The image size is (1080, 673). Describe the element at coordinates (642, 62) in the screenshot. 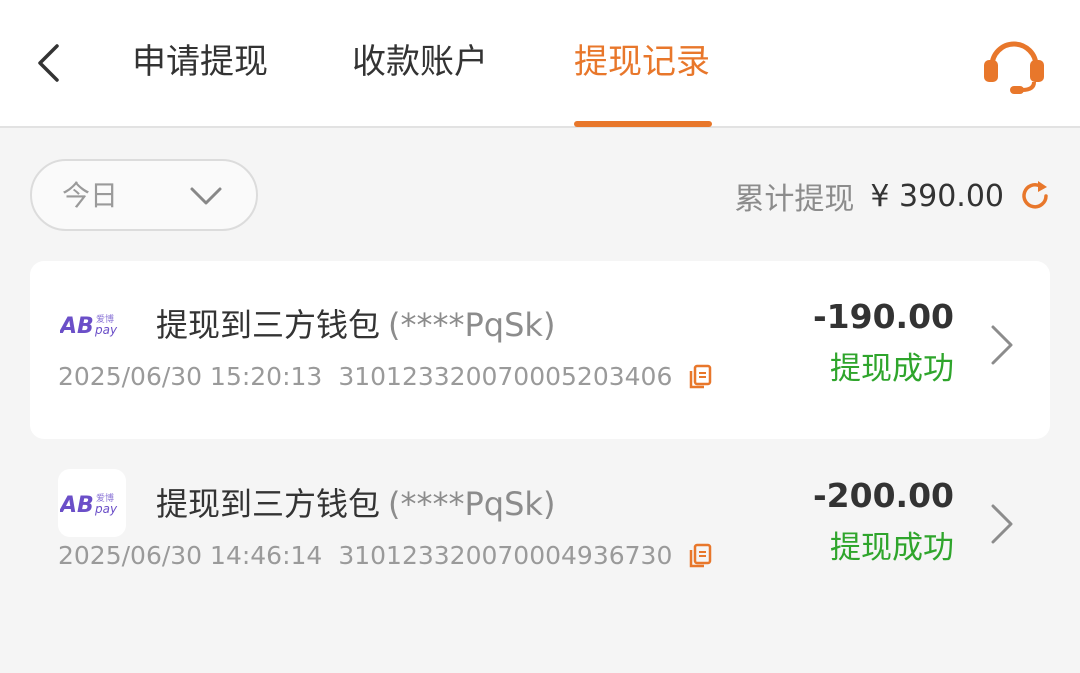

I see `tab-withdraw-records: 提现记录` at that location.